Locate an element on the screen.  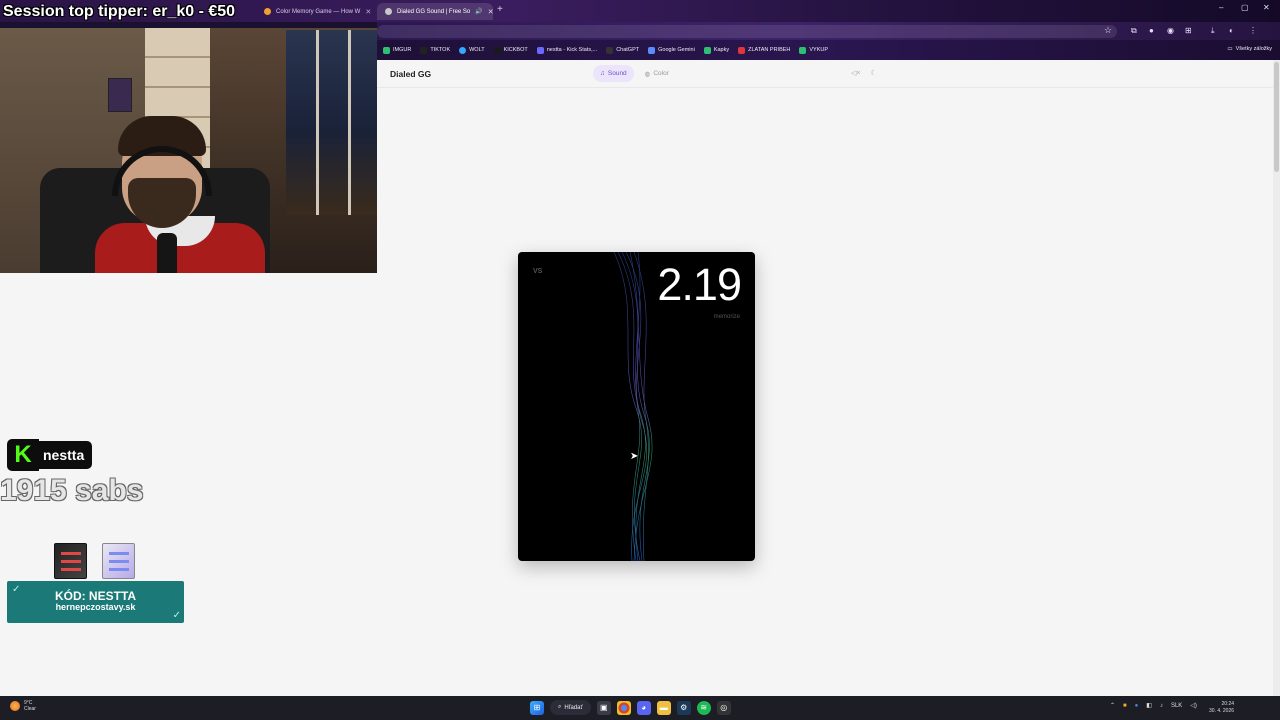
window is located at coordinates (331, 122).